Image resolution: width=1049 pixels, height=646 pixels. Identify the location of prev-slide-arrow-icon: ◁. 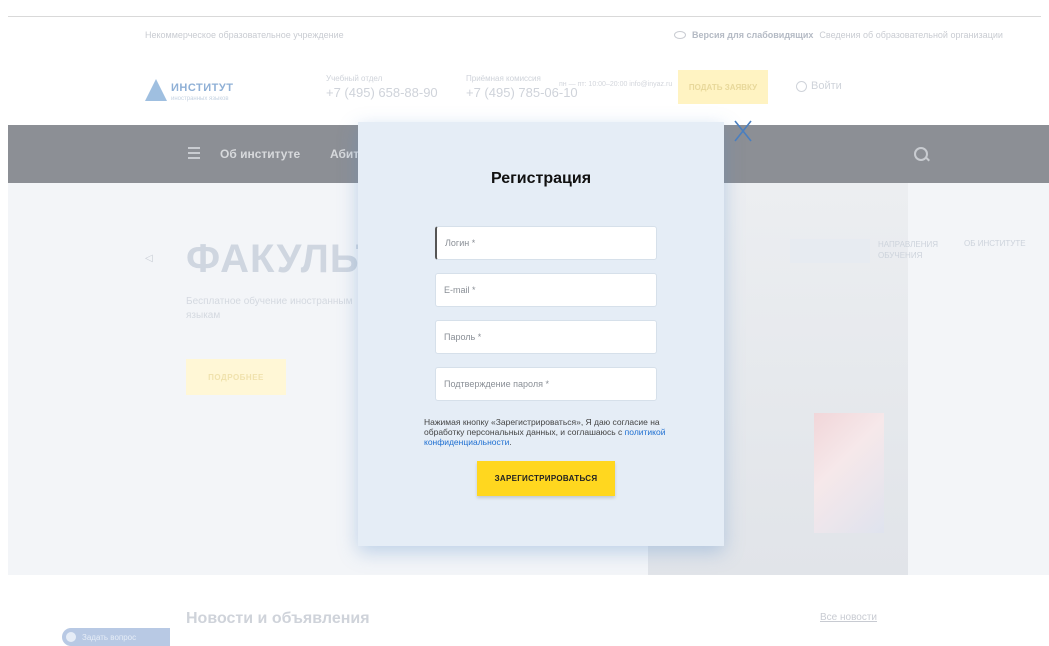
(149, 258).